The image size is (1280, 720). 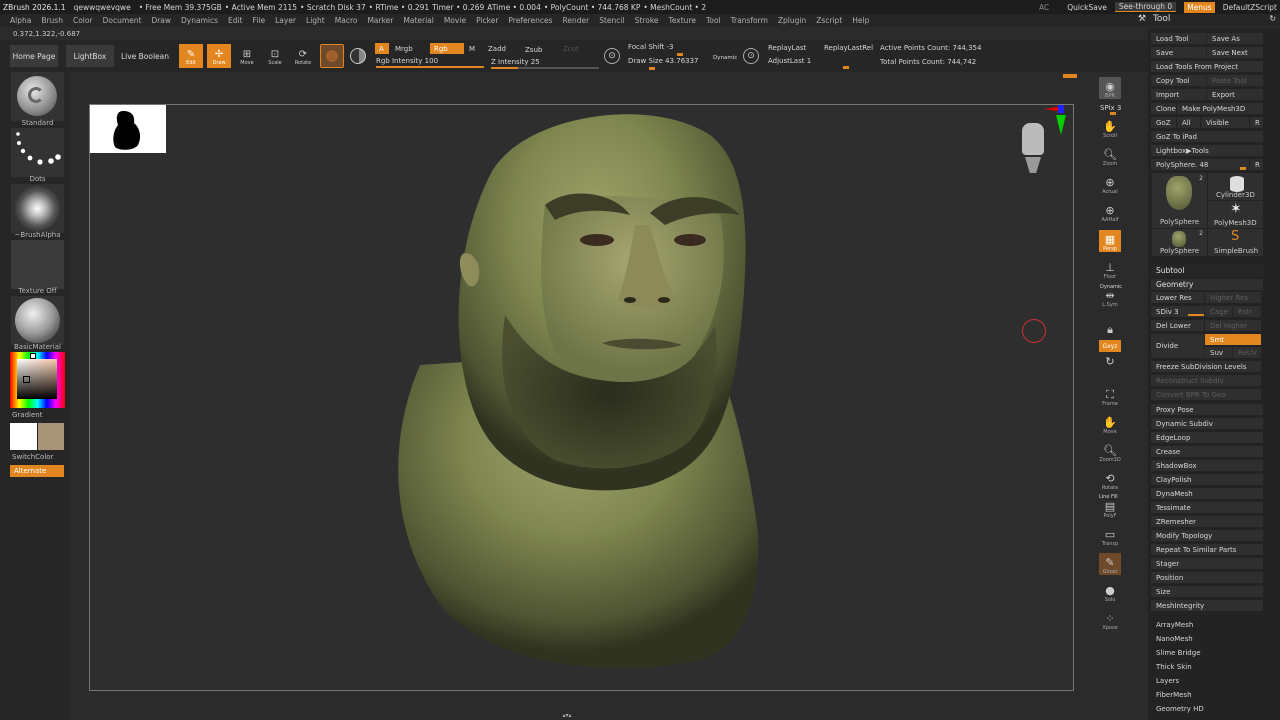 I want to click on brush-thumbnail, so click(x=37, y=96).